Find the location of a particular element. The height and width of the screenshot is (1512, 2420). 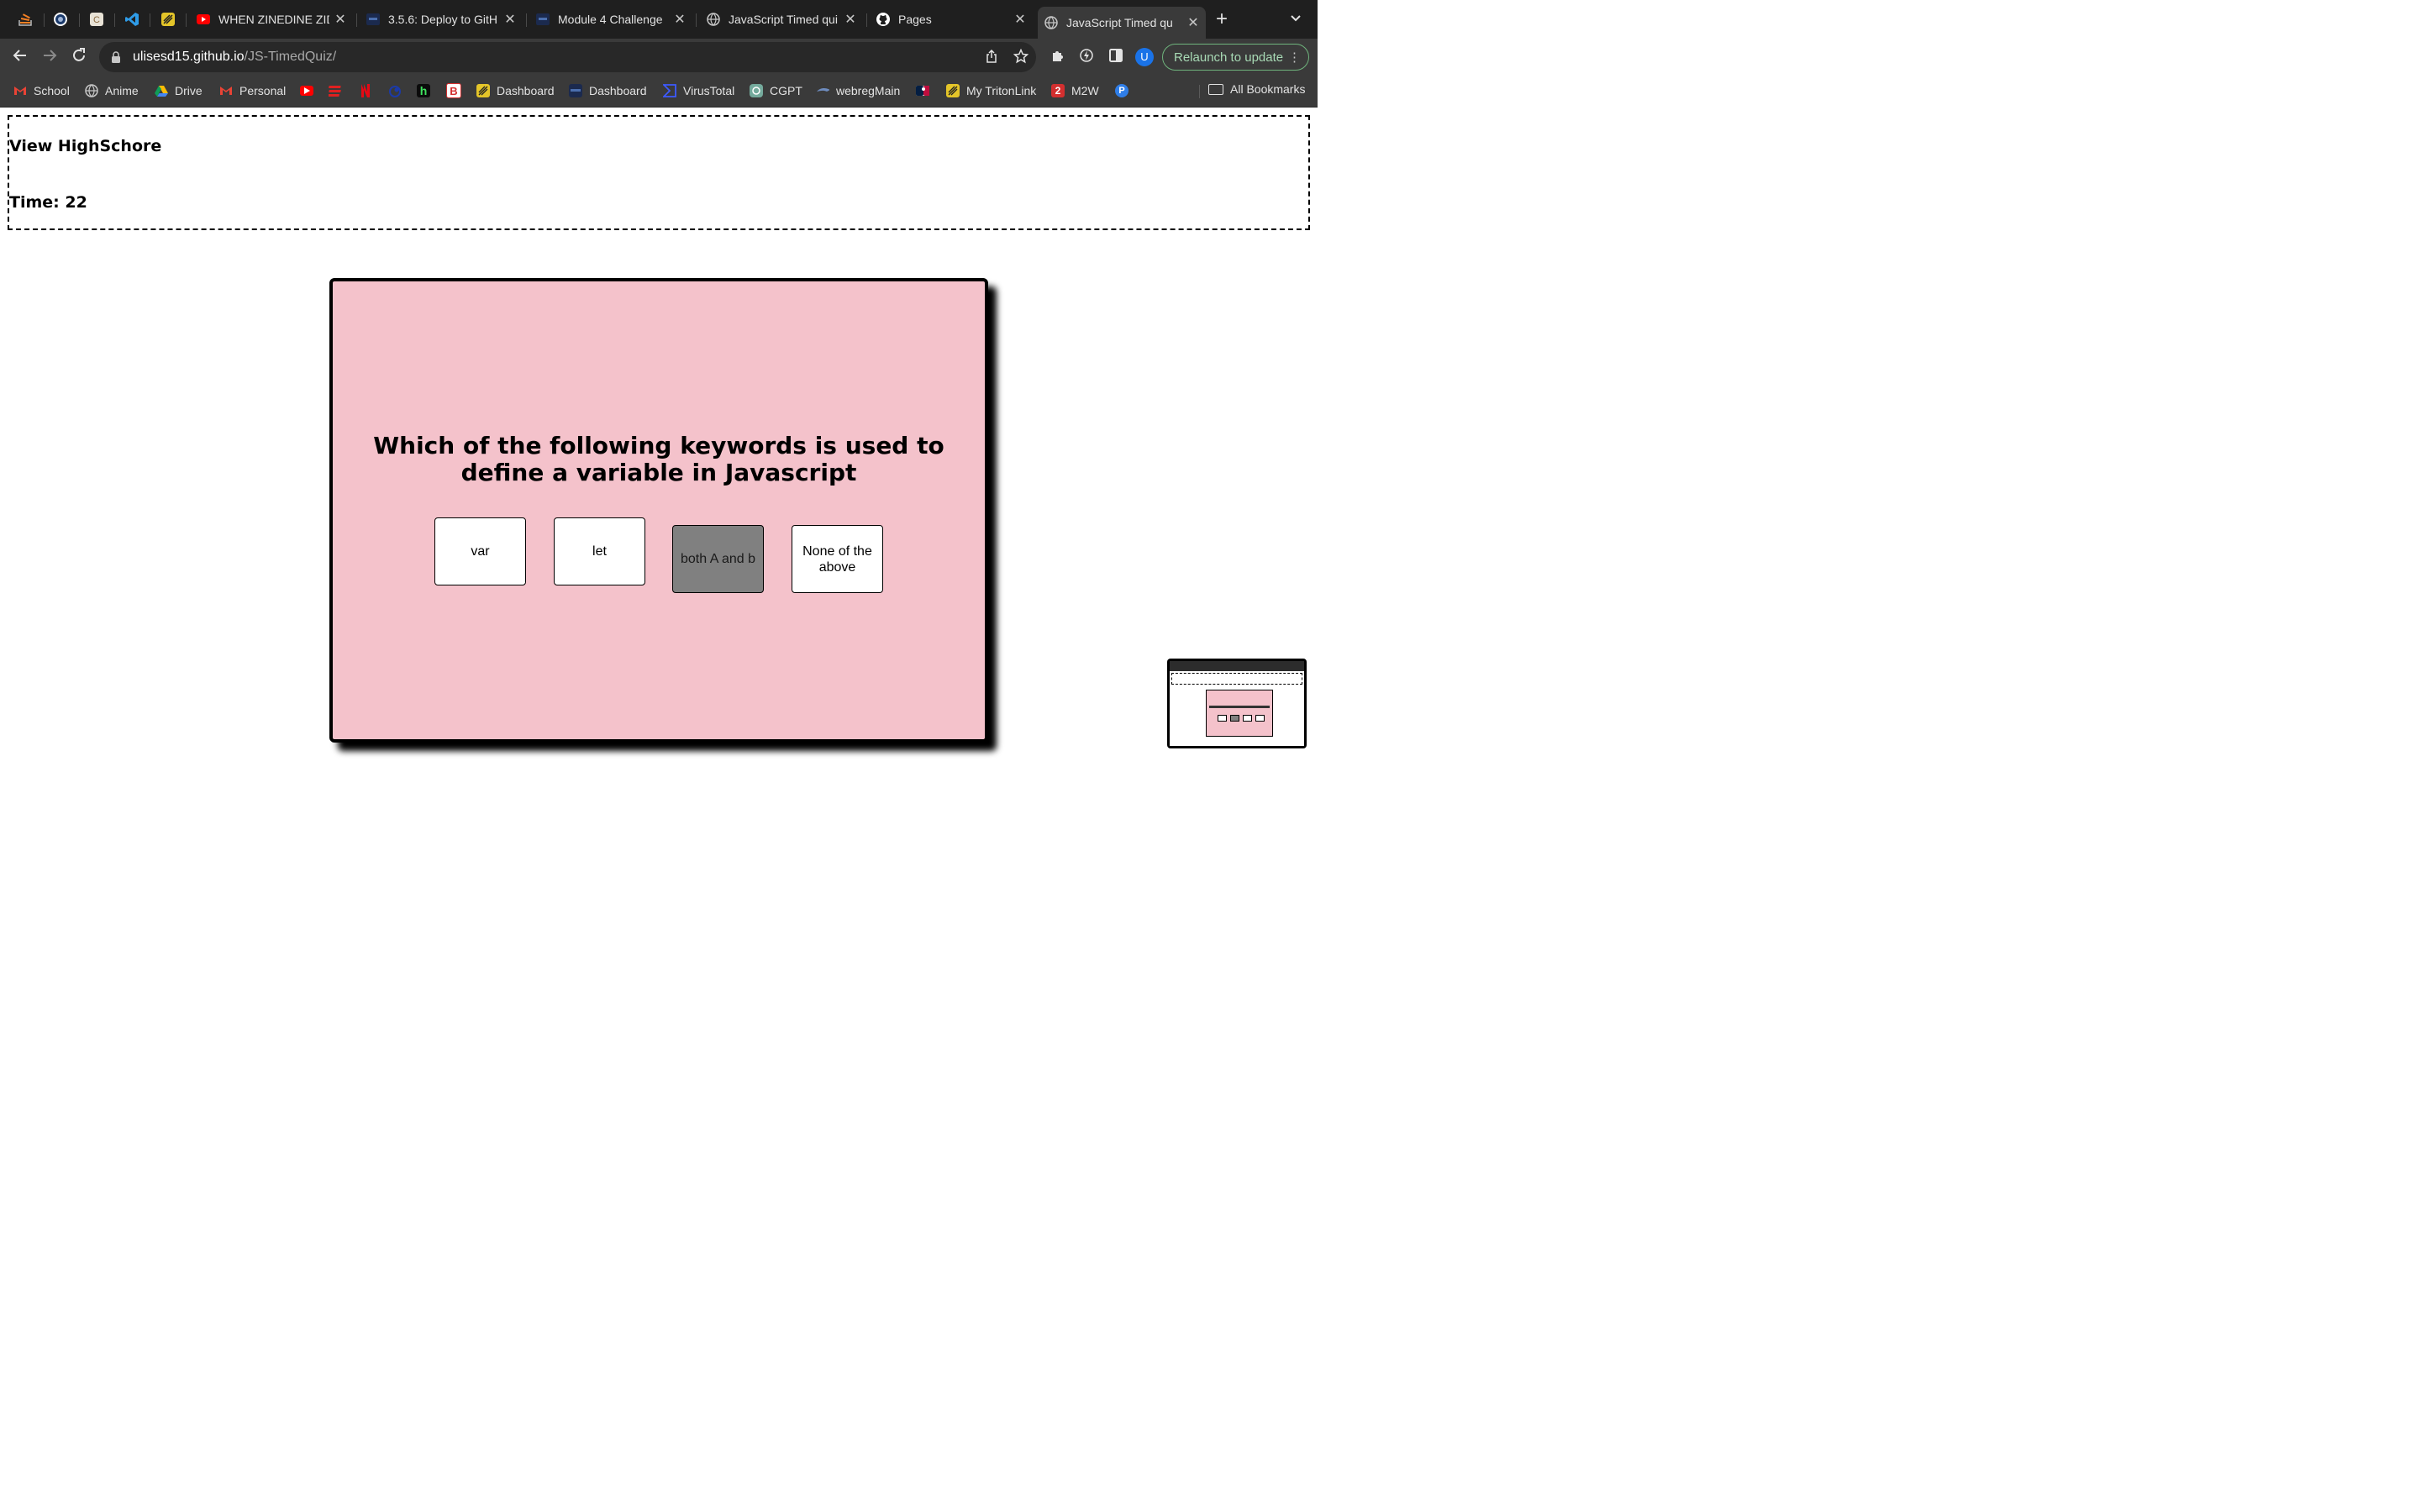

bookmark-b: B is located at coordinates (453, 90).